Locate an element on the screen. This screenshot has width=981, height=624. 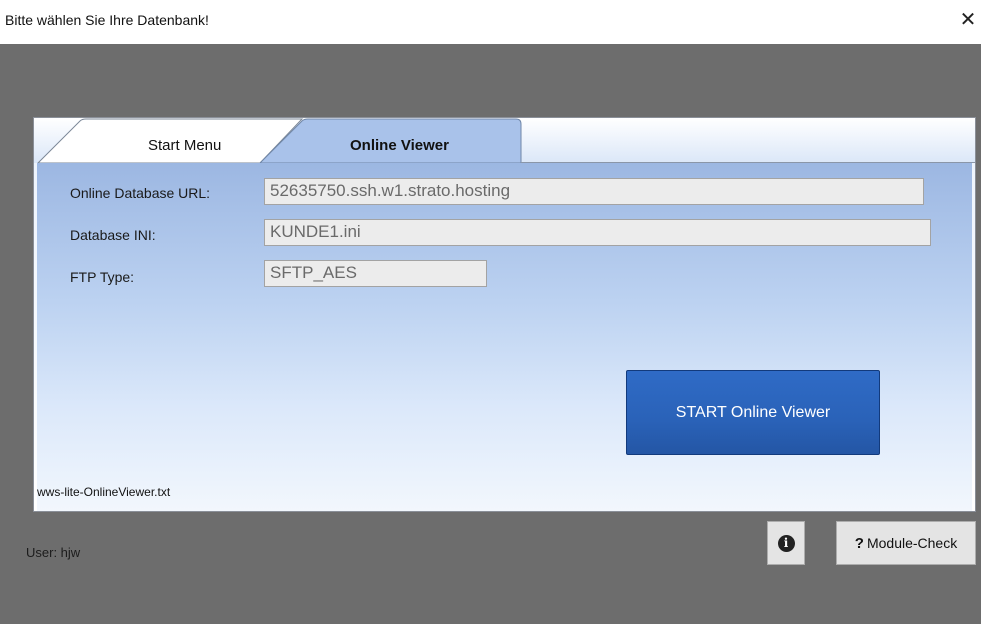
window-title: Bitte wählen Sie Ihre Datenbank! is located at coordinates (107, 20).